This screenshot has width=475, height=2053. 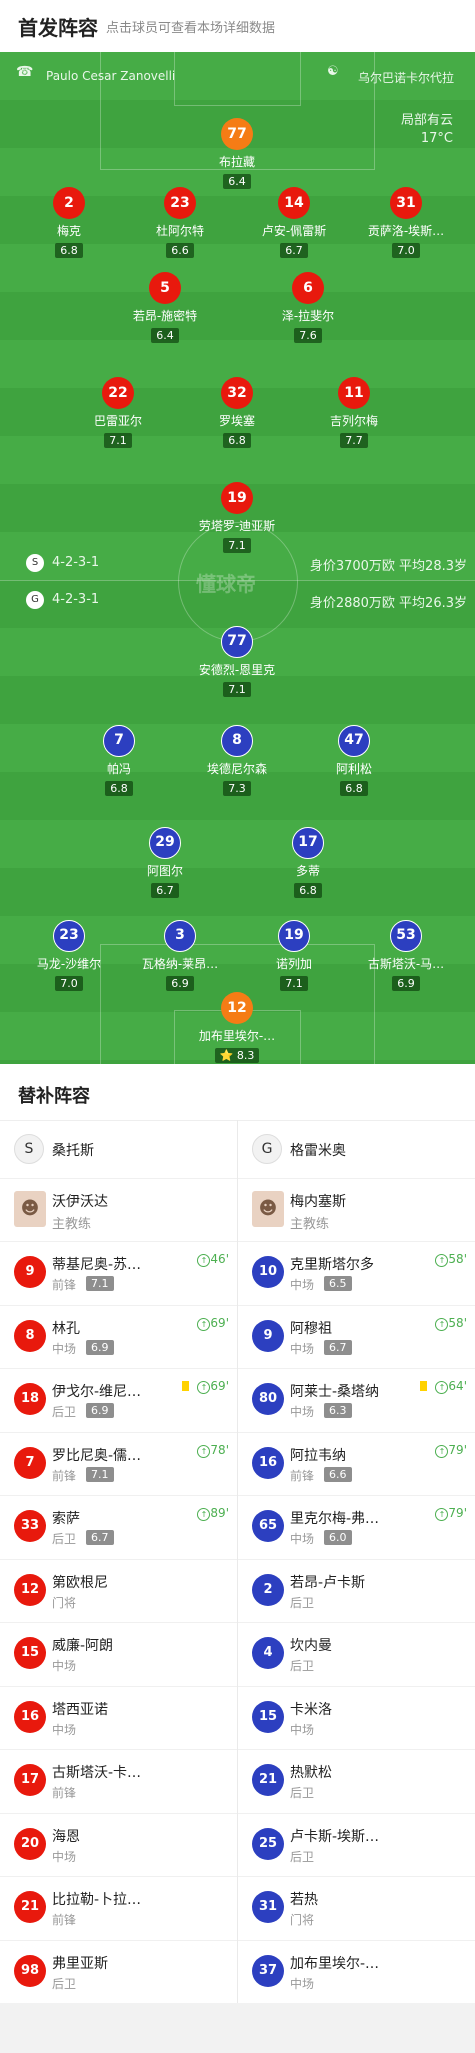 I want to click on sub-player-row: 12 第欧根尼 门将, so click(x=118, y=1591).